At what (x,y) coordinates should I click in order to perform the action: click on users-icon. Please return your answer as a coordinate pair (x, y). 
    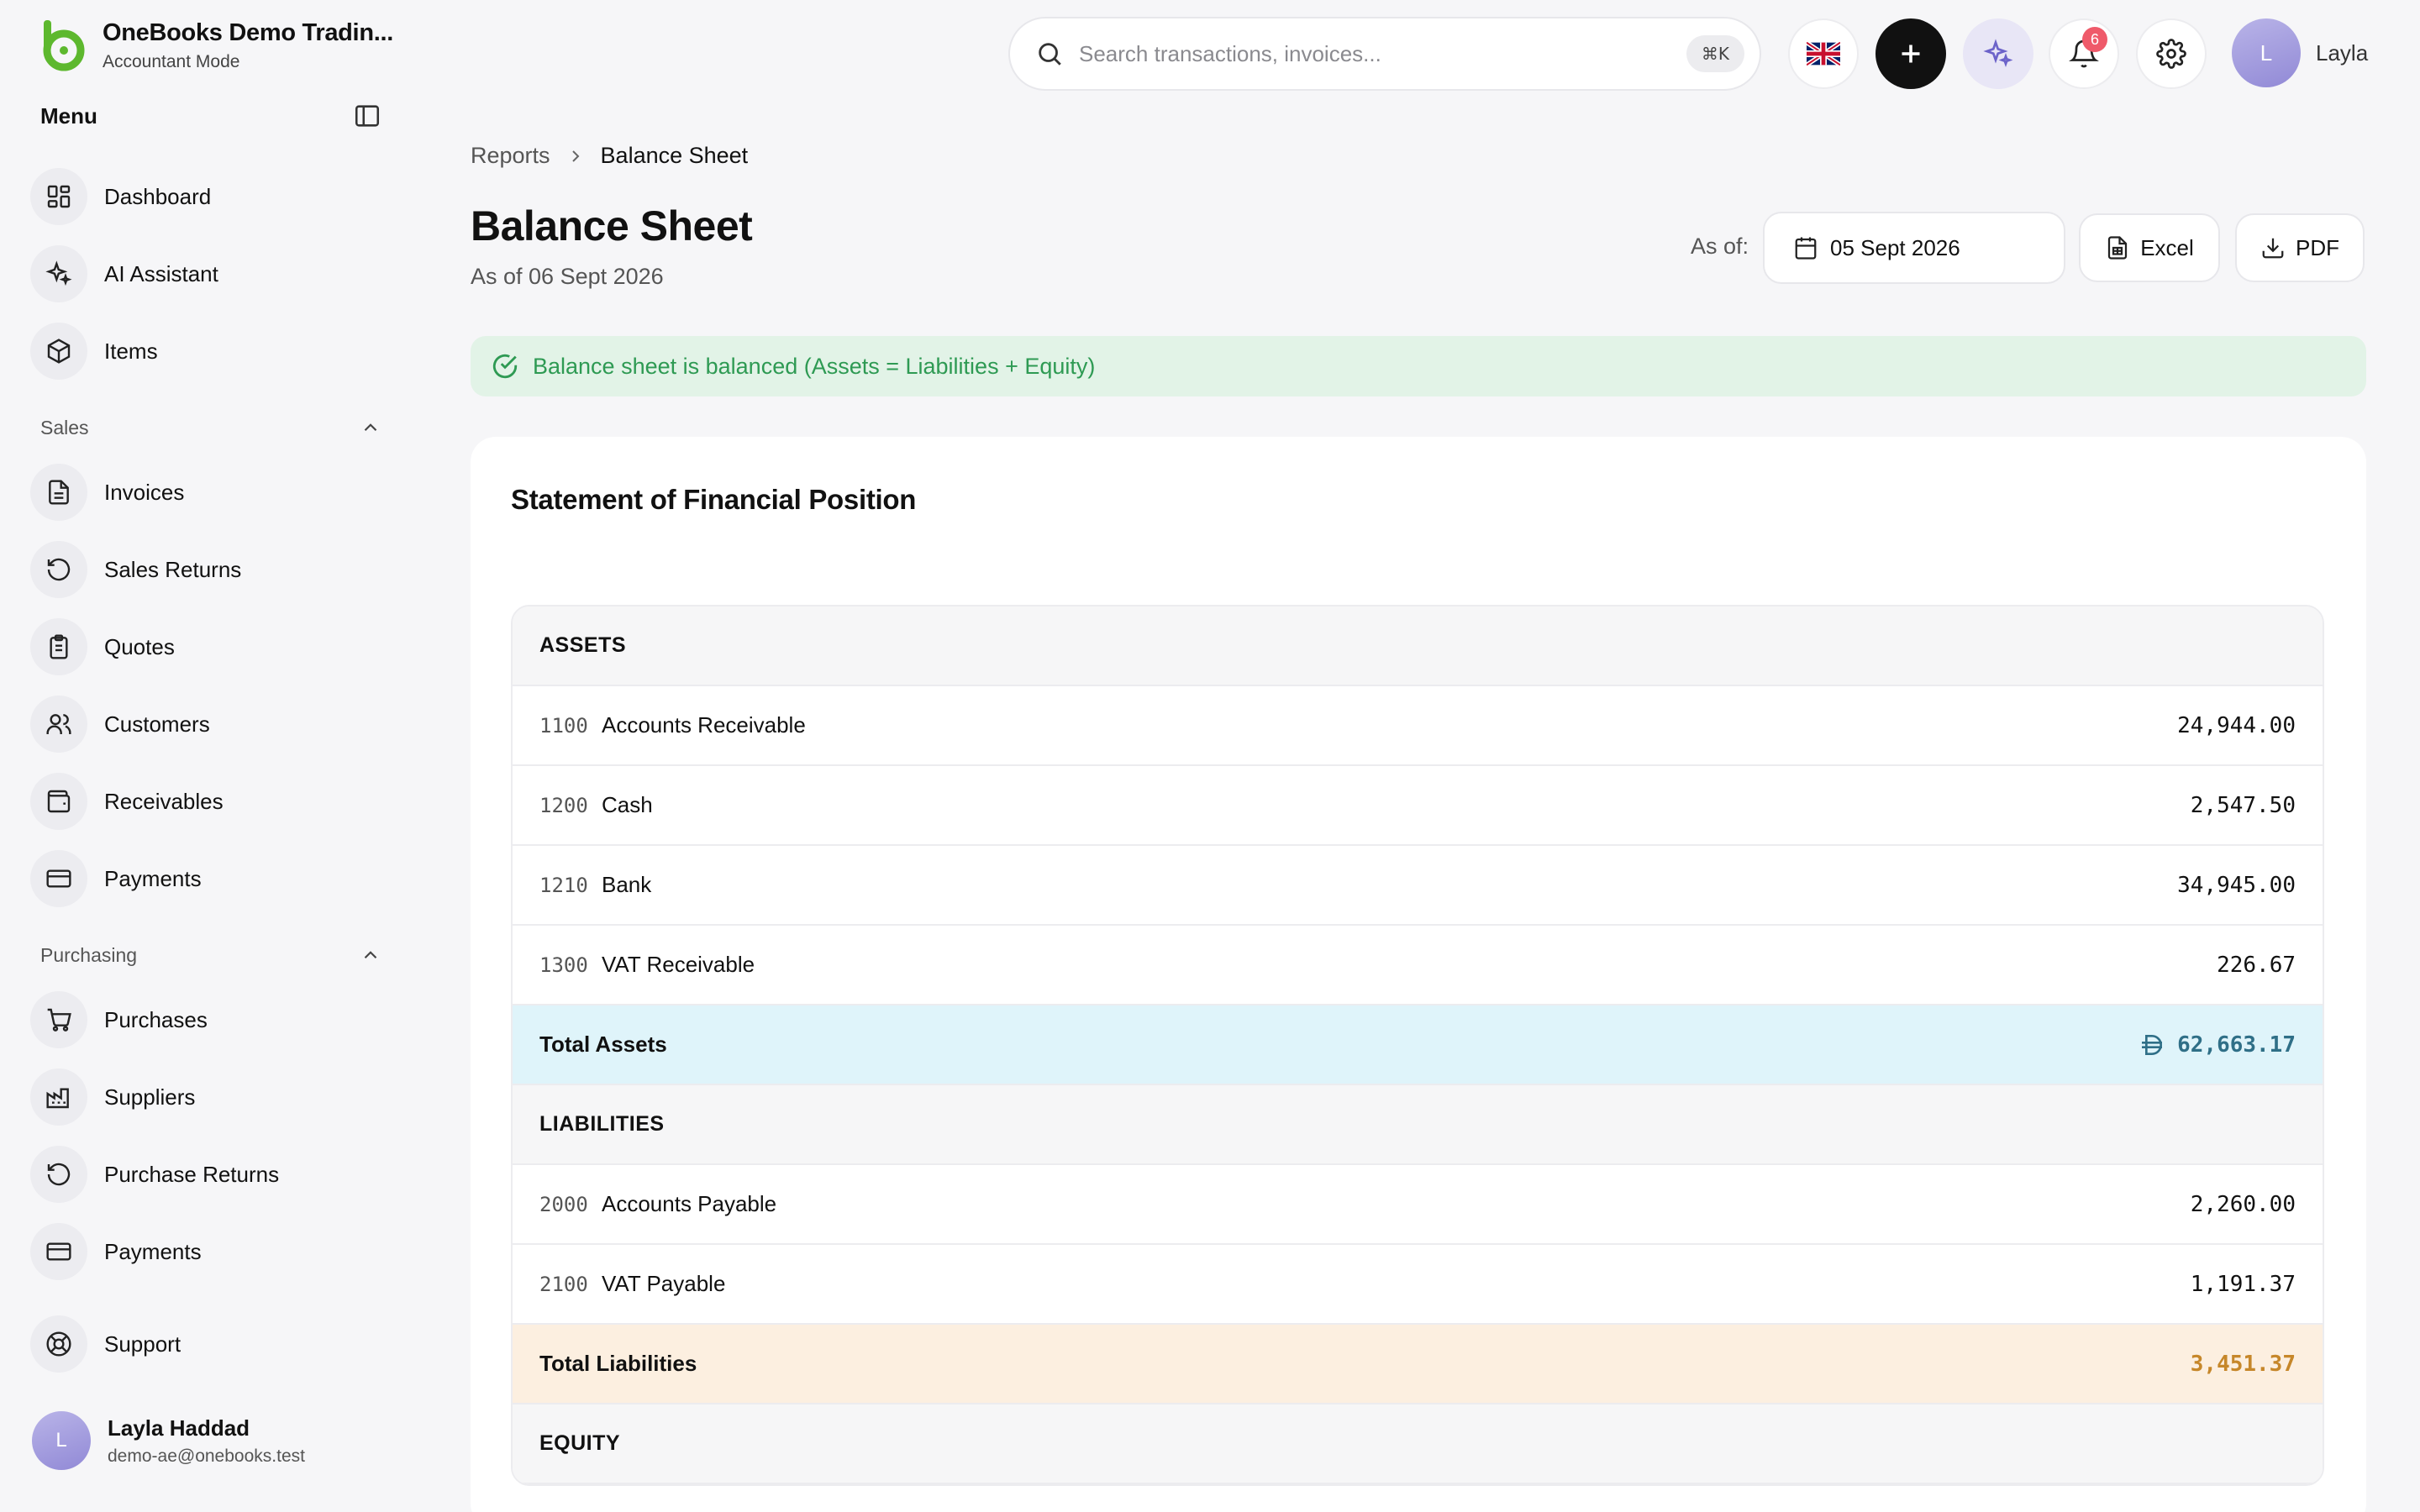
    Looking at the image, I should click on (58, 724).